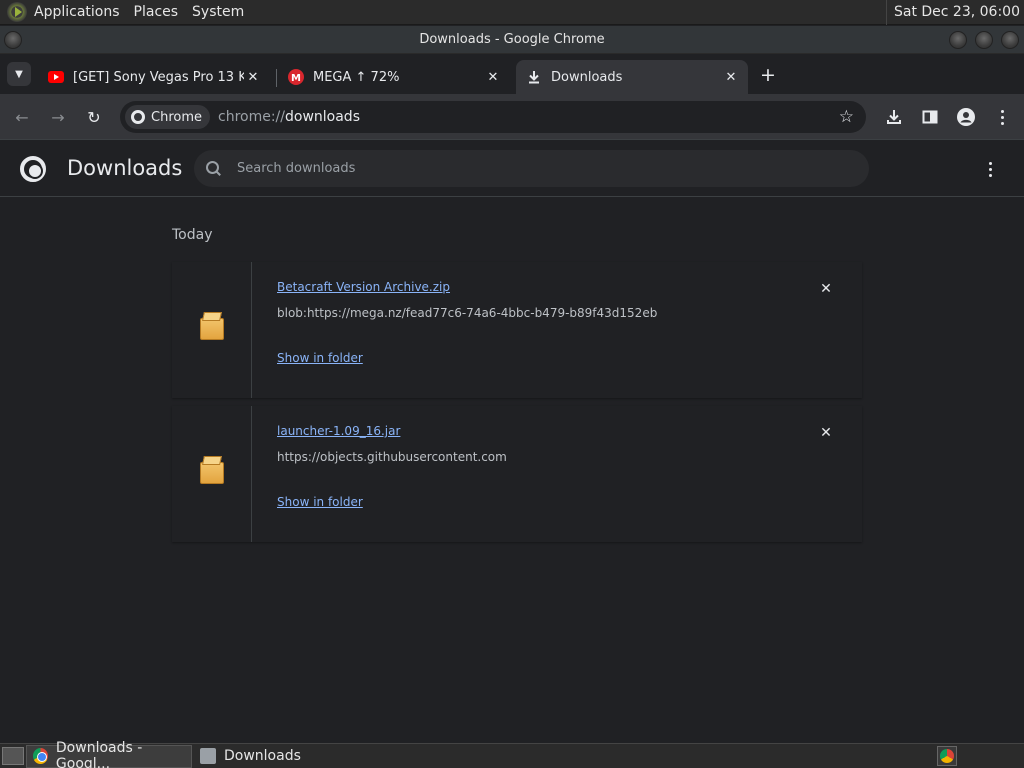  What do you see at coordinates (218, 12) in the screenshot?
I see `system-menu: System` at bounding box center [218, 12].